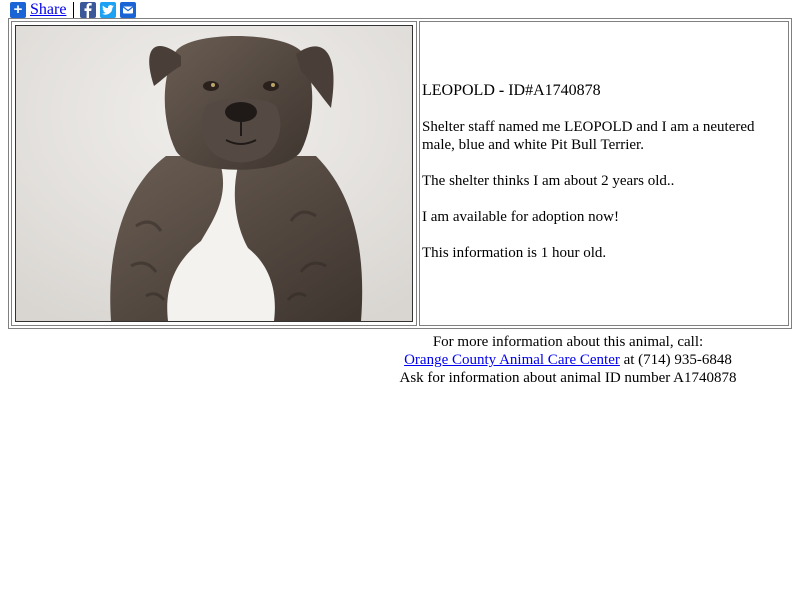 The image size is (800, 600). What do you see at coordinates (458, 90) in the screenshot?
I see `animal-name: LEOPOLD` at bounding box center [458, 90].